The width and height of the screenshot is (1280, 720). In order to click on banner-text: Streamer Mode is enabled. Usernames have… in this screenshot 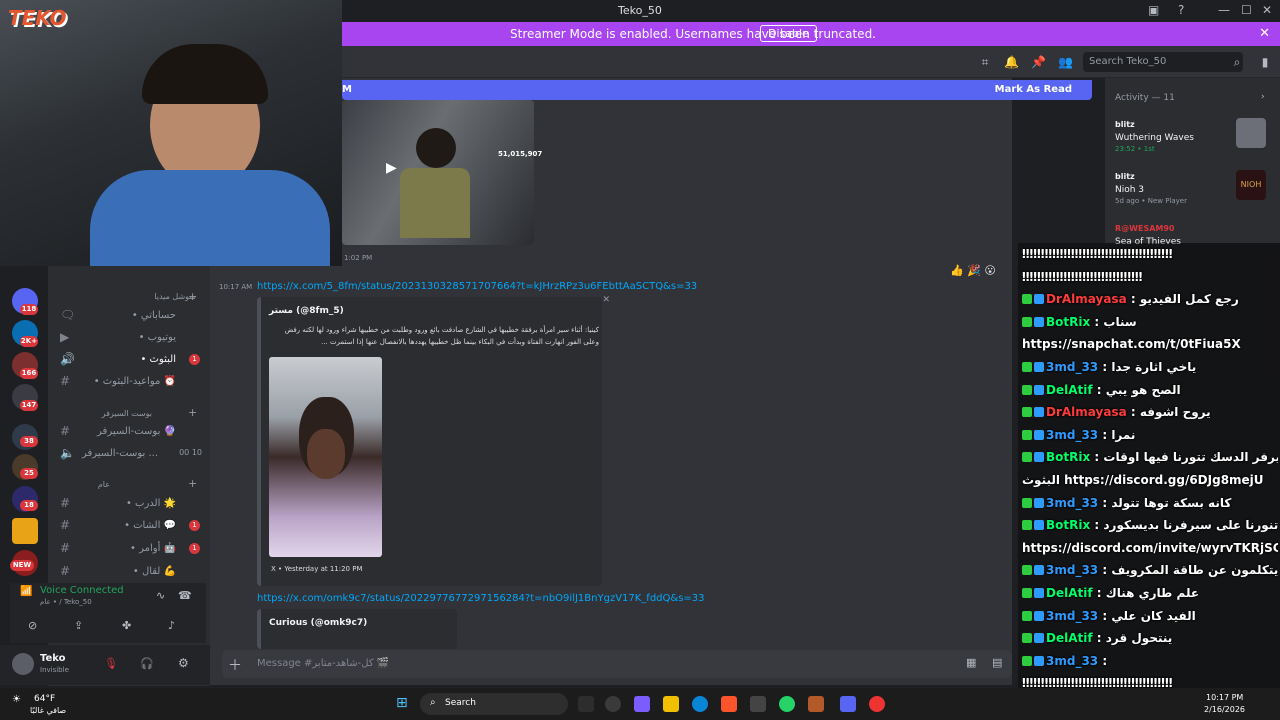, I will do `click(693, 34)`.